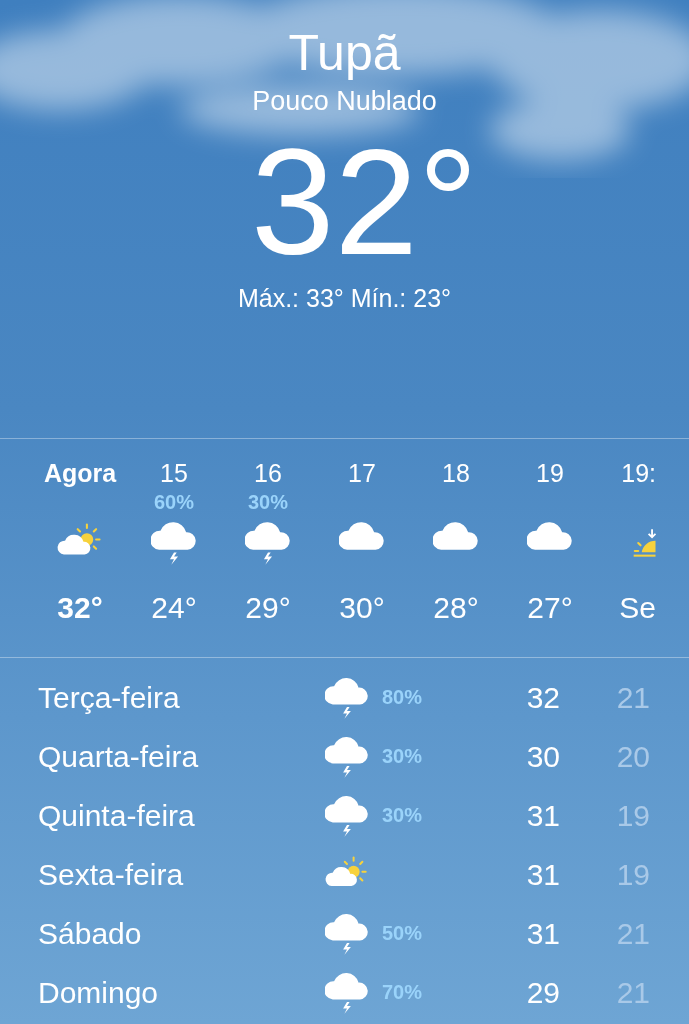  Describe the element at coordinates (111, 874) in the screenshot. I see `weekday-label: Sexta-feira` at that location.